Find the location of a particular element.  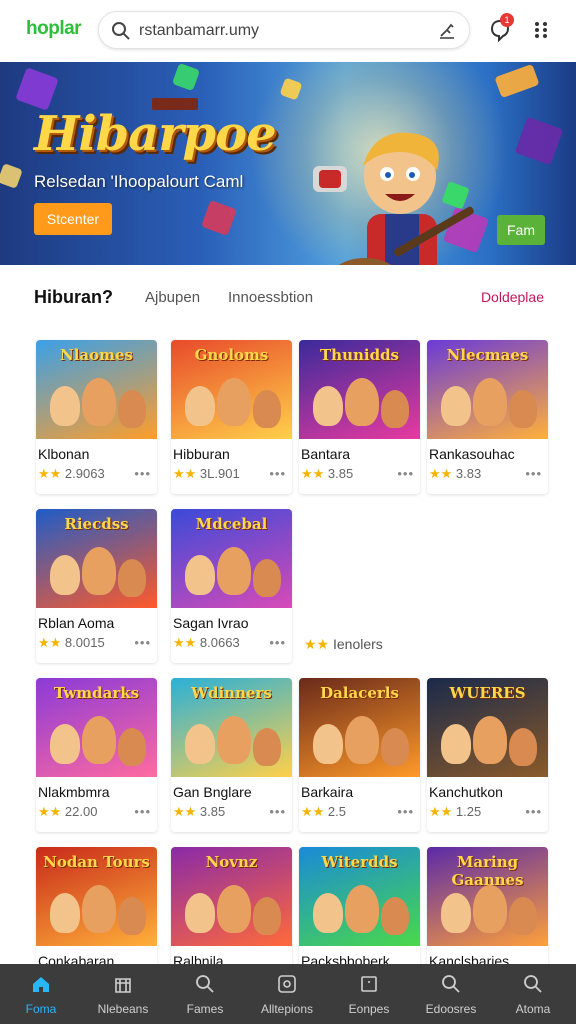

search-icon is located at coordinates (121, 31).